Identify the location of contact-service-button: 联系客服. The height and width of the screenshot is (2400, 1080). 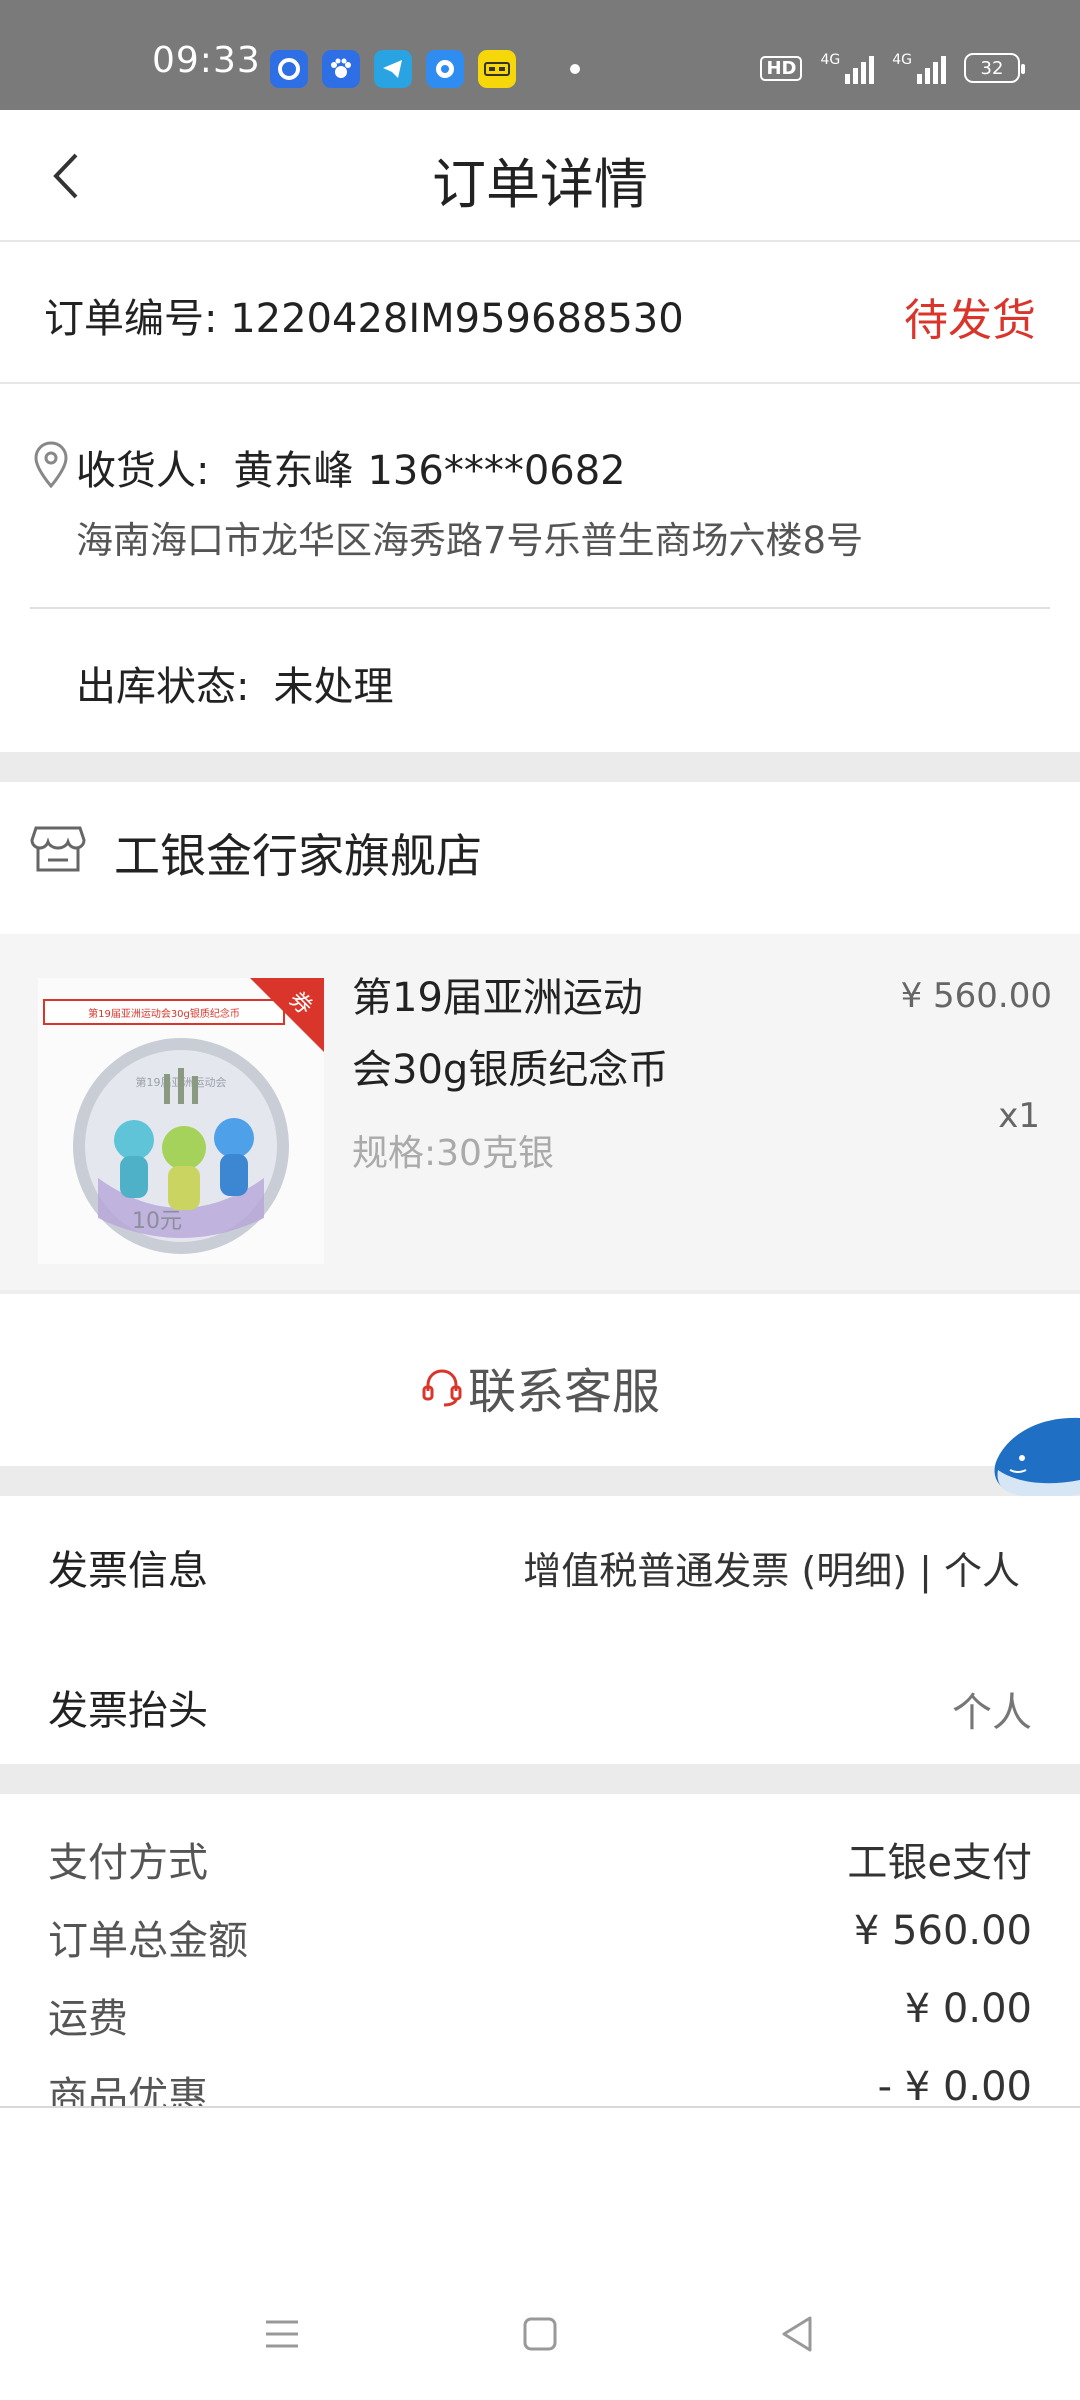
(540, 1387).